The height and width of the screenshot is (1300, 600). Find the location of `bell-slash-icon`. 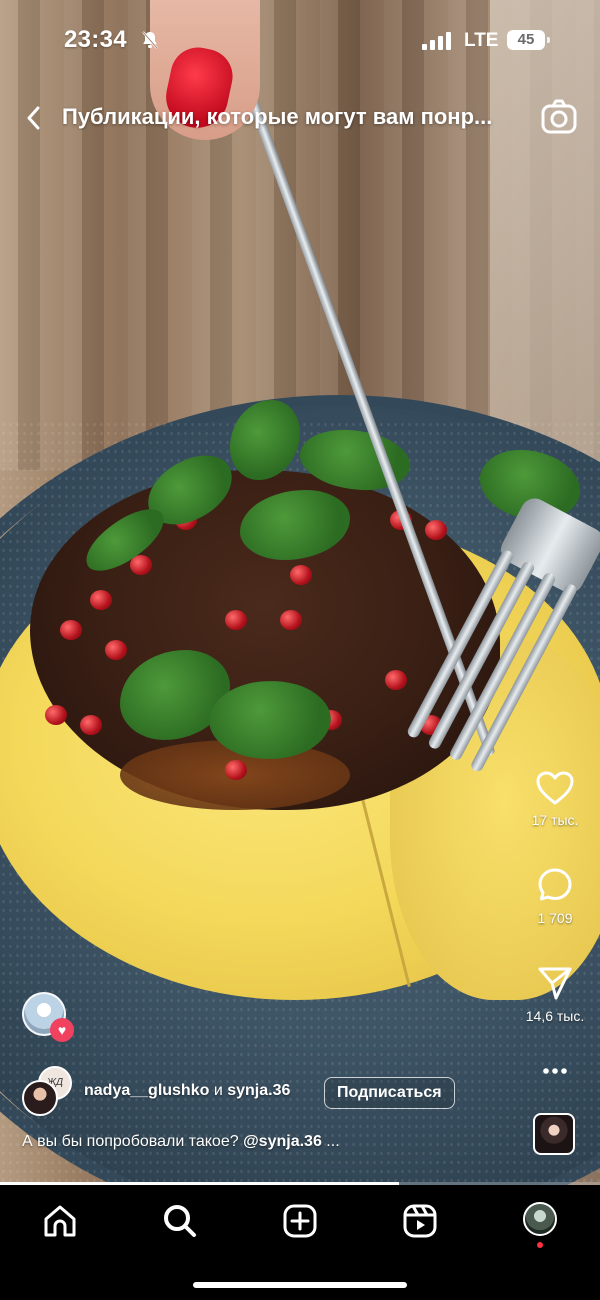

bell-slash-icon is located at coordinates (150, 40).